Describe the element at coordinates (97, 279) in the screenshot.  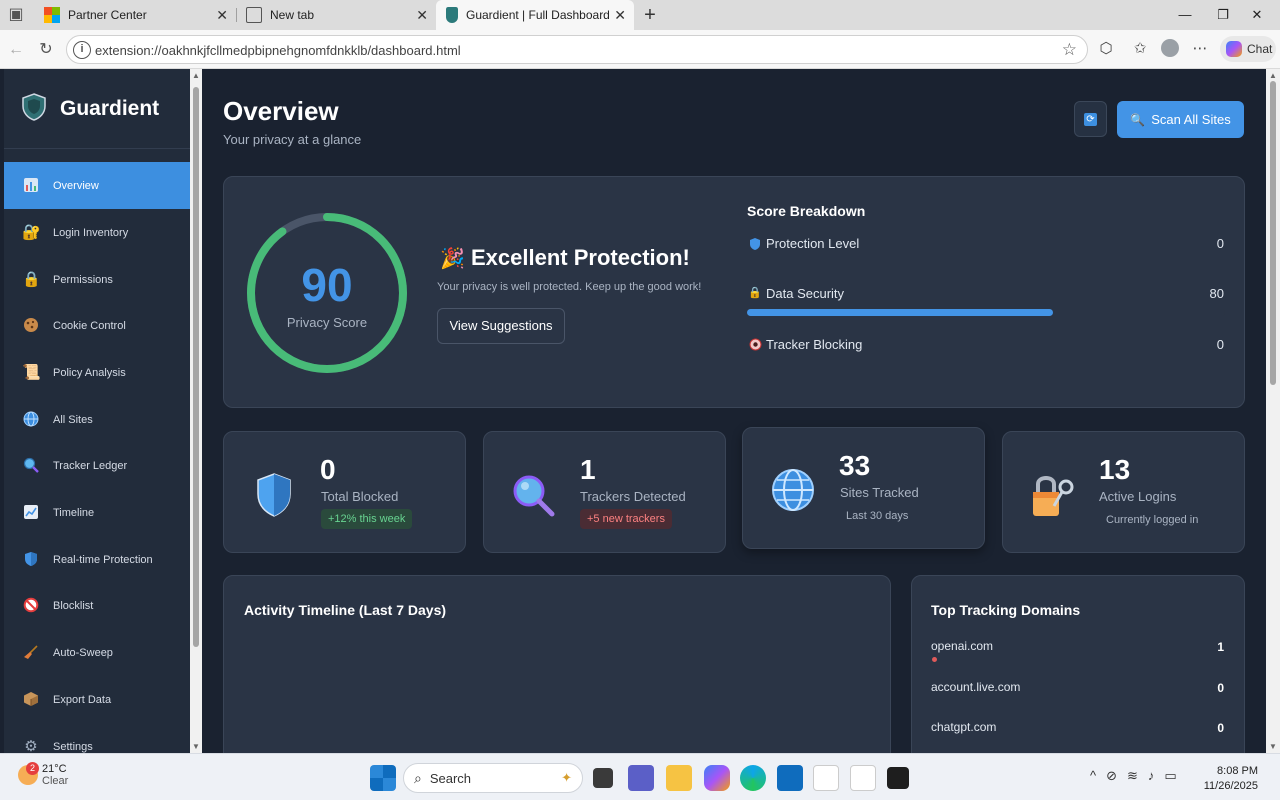
I see `sidebar-item-permissions: 🔒 Permissions` at that location.